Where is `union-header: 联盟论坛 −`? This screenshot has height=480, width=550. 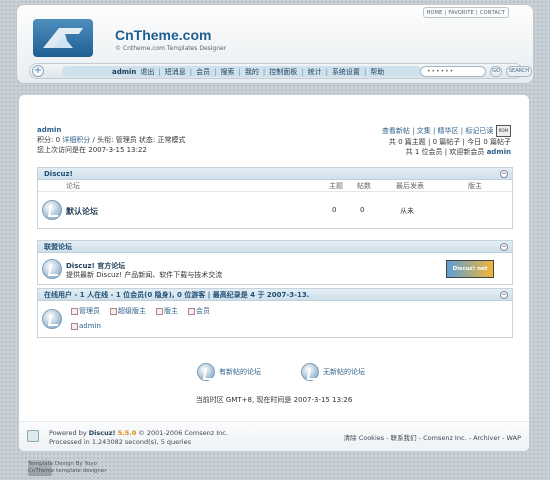 union-header: 联盟论坛 − is located at coordinates (275, 247).